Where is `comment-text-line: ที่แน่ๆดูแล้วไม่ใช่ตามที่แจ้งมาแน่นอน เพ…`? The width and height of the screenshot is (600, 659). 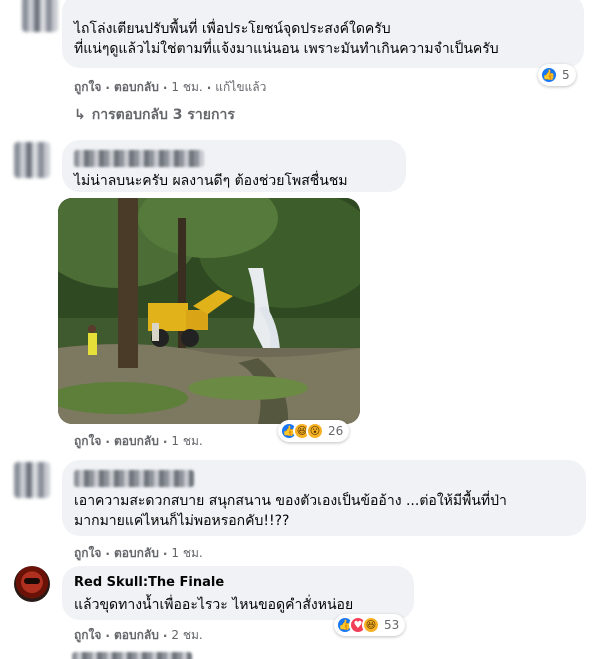
comment-text-line: ที่แน่ๆดูแล้วไม่ใช่ตามที่แจ้งมาแน่นอน เพ… is located at coordinates (286, 49).